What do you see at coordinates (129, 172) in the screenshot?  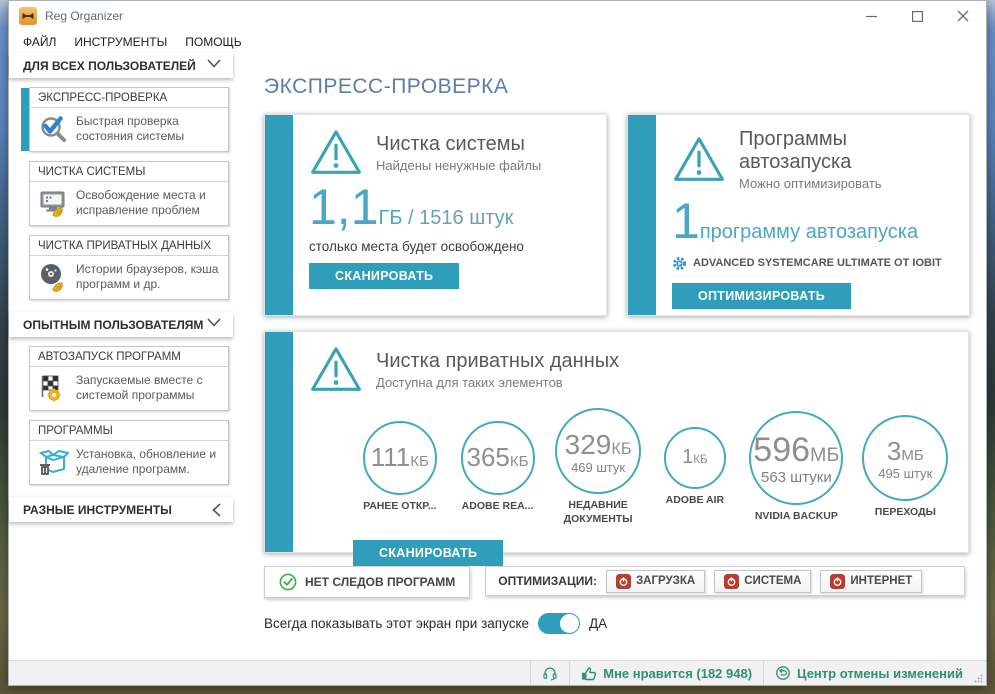 I see `sidebar-item-title: ЧИСТКА СИСТЕМЫ` at bounding box center [129, 172].